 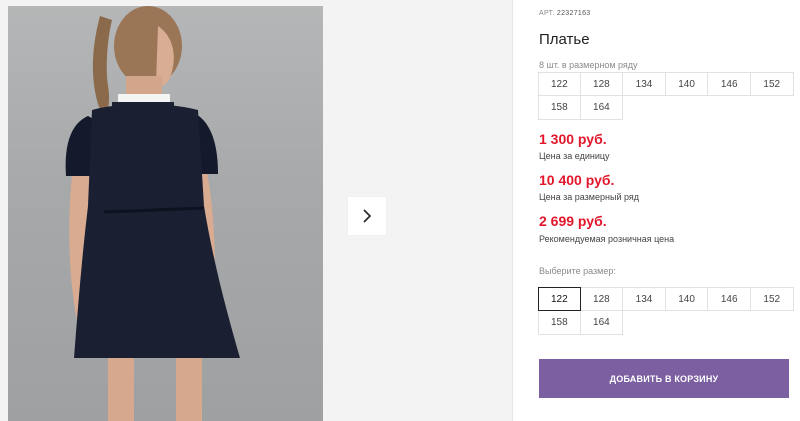 I want to click on unit-price: 1 300 руб., so click(x=573, y=139).